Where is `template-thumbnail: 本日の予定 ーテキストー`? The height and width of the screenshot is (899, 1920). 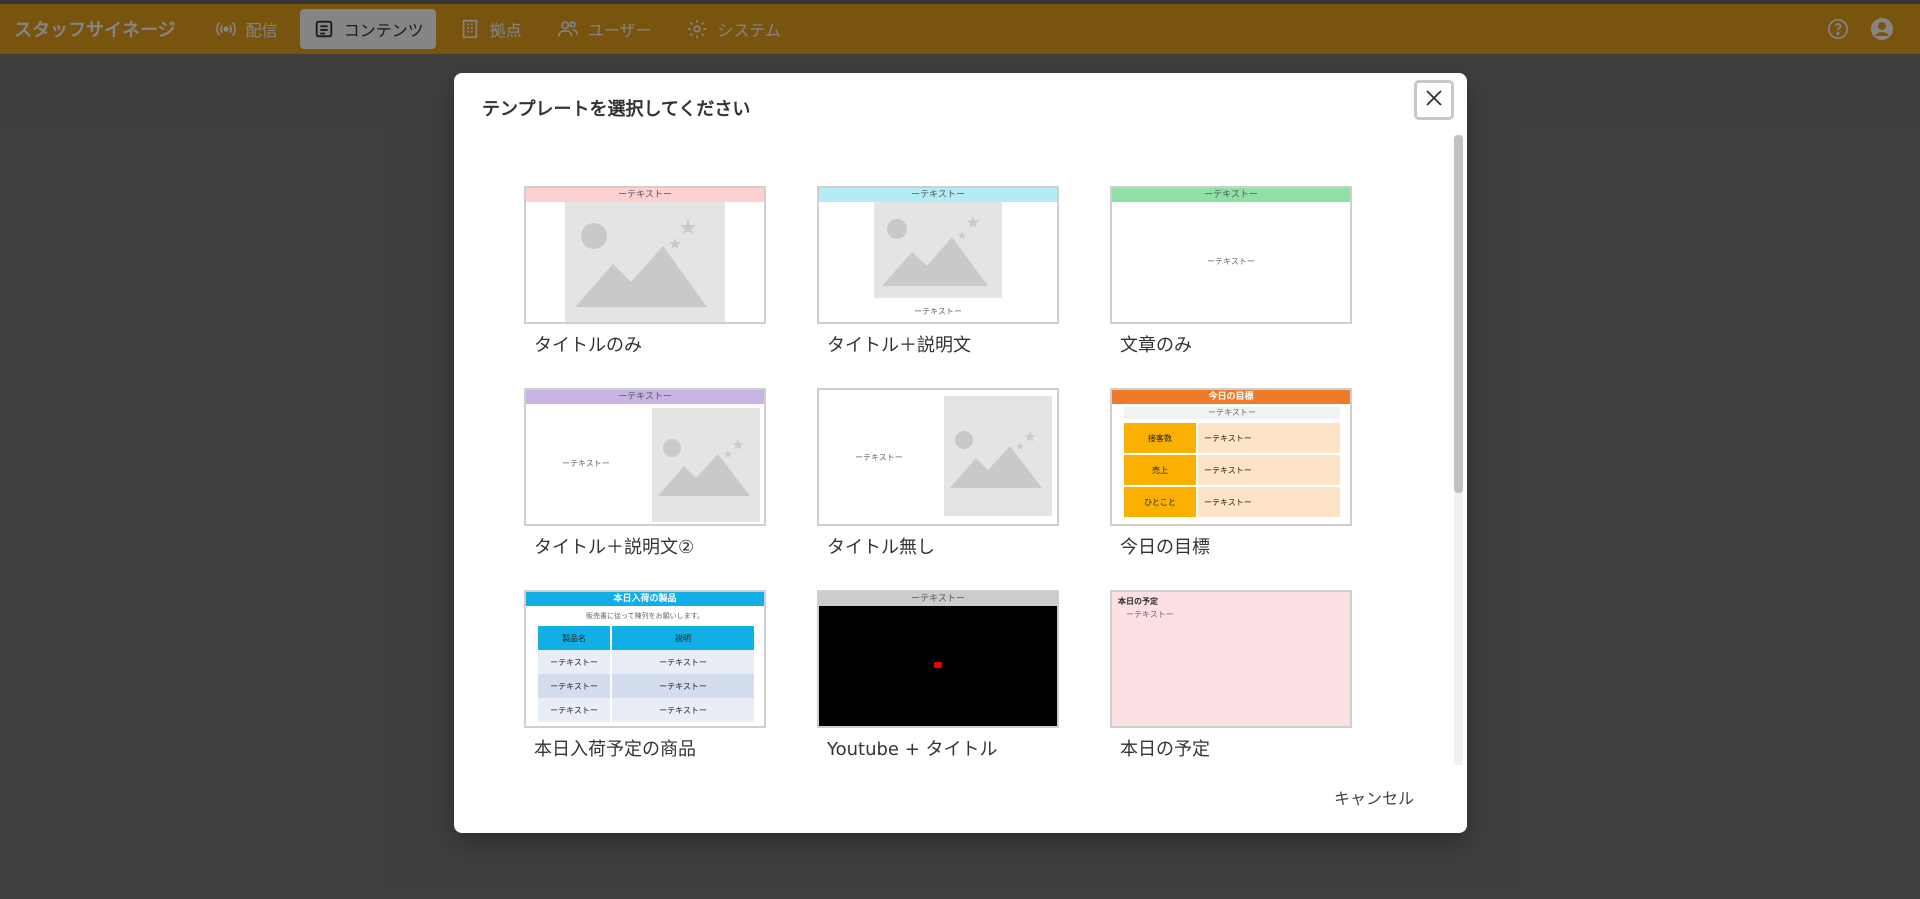
template-thumbnail: 本日の予定 ーテキストー is located at coordinates (1231, 659).